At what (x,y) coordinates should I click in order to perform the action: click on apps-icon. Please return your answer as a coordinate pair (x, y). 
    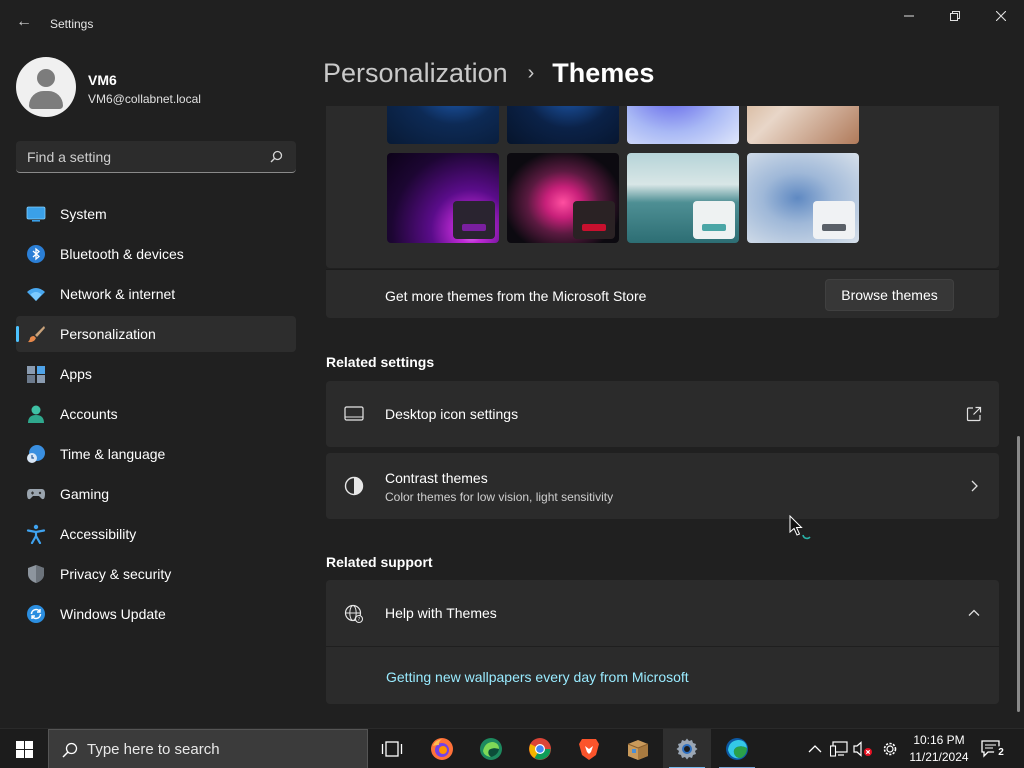
    Looking at the image, I should click on (36, 374).